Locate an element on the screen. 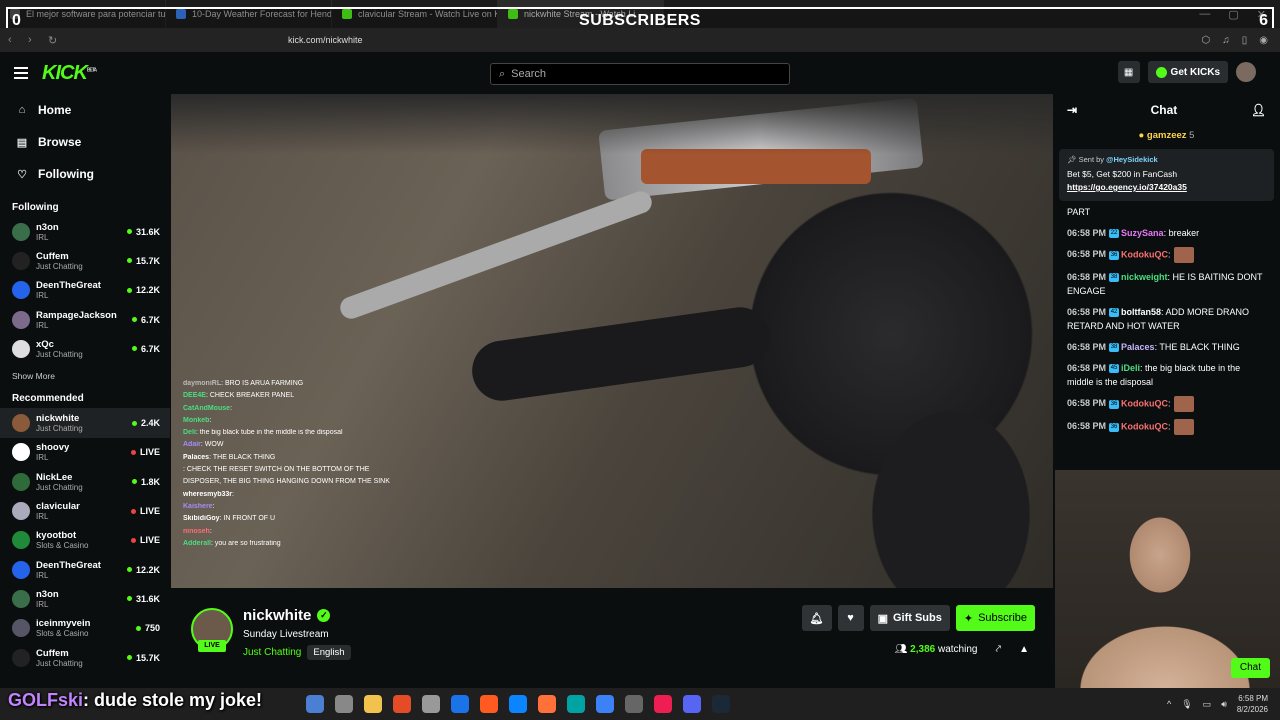 The height and width of the screenshot is (720, 1280). url-field: kick.com/nickwhite is located at coordinates (325, 40).